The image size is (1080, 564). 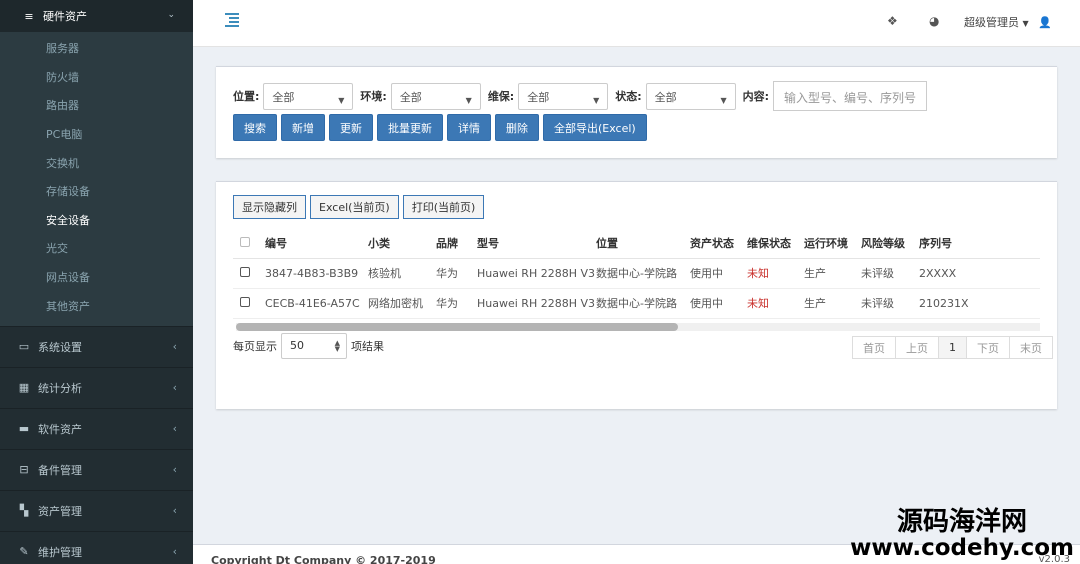 What do you see at coordinates (1031, 347) in the screenshot?
I see `last-page-button: 末页` at bounding box center [1031, 347].